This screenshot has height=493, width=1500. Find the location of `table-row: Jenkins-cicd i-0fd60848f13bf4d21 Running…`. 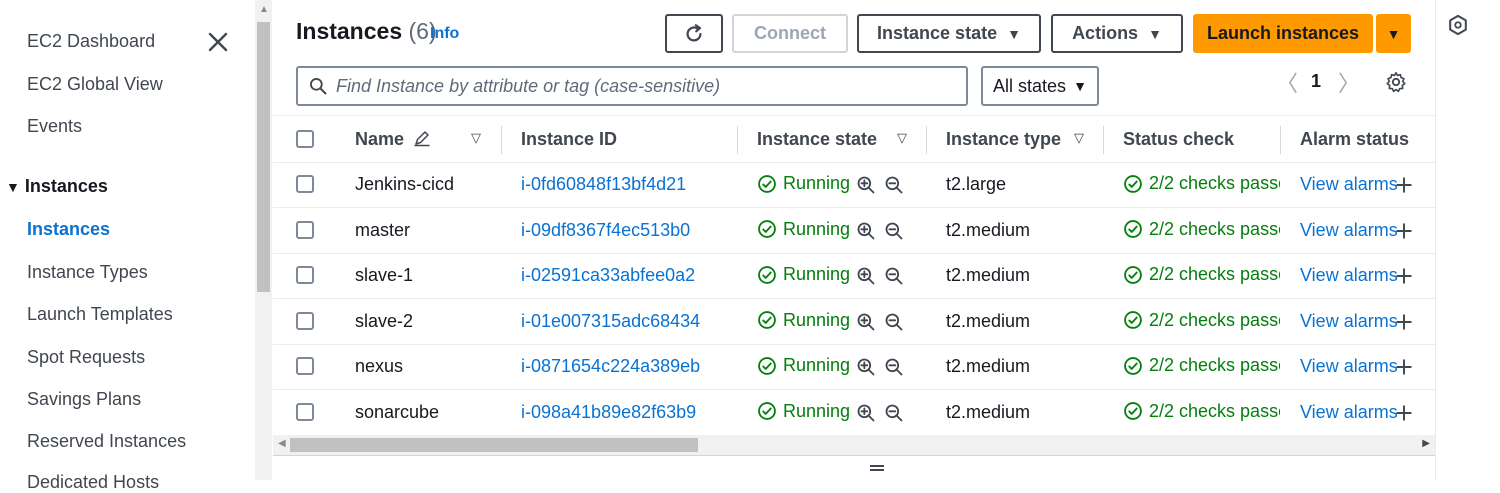

table-row: Jenkins-cicd i-0fd60848f13bf4d21 Running… is located at coordinates (854, 185).